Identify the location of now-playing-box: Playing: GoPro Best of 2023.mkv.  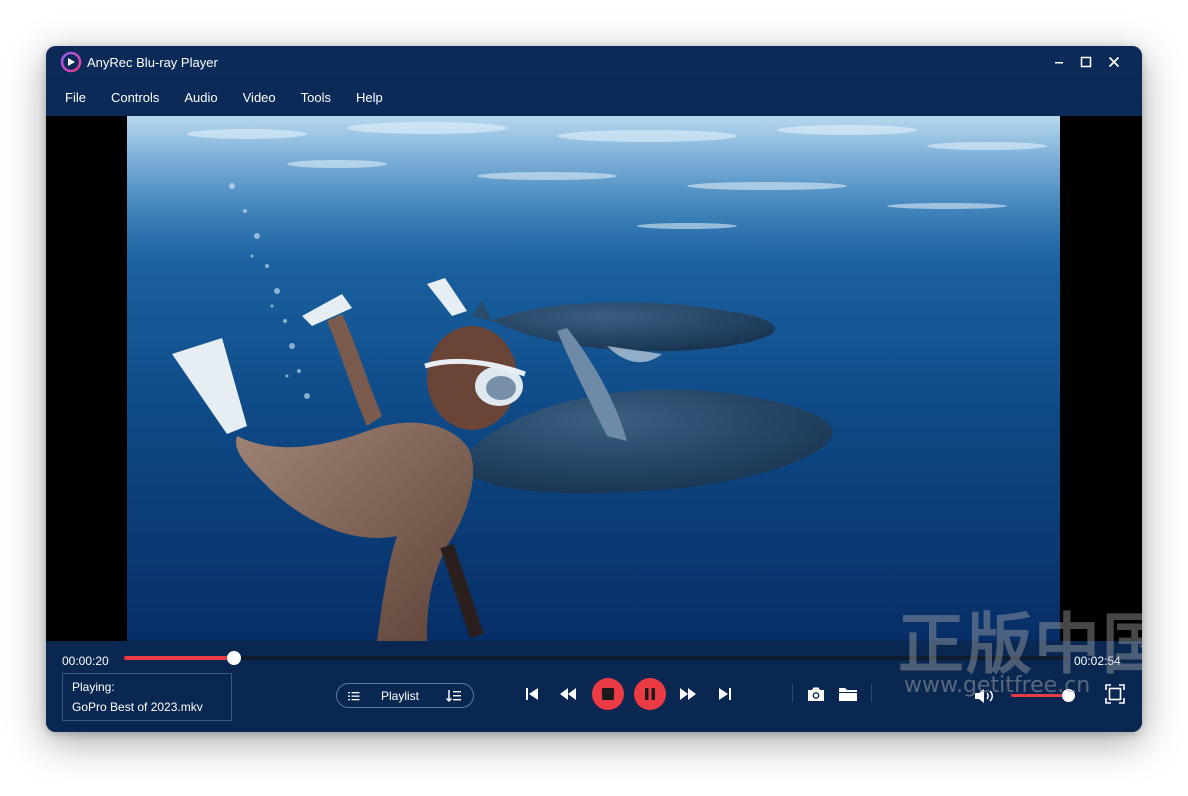
(147, 697).